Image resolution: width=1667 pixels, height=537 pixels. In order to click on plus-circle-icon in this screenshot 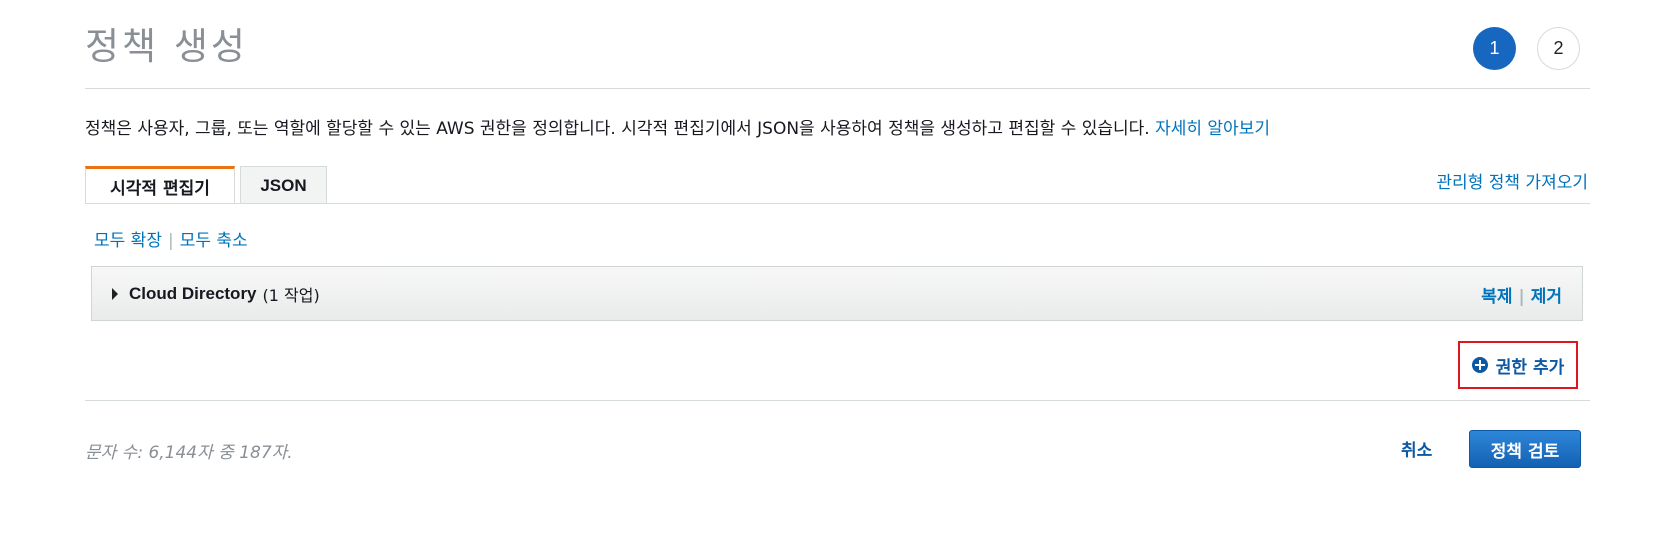, I will do `click(1479, 365)`.